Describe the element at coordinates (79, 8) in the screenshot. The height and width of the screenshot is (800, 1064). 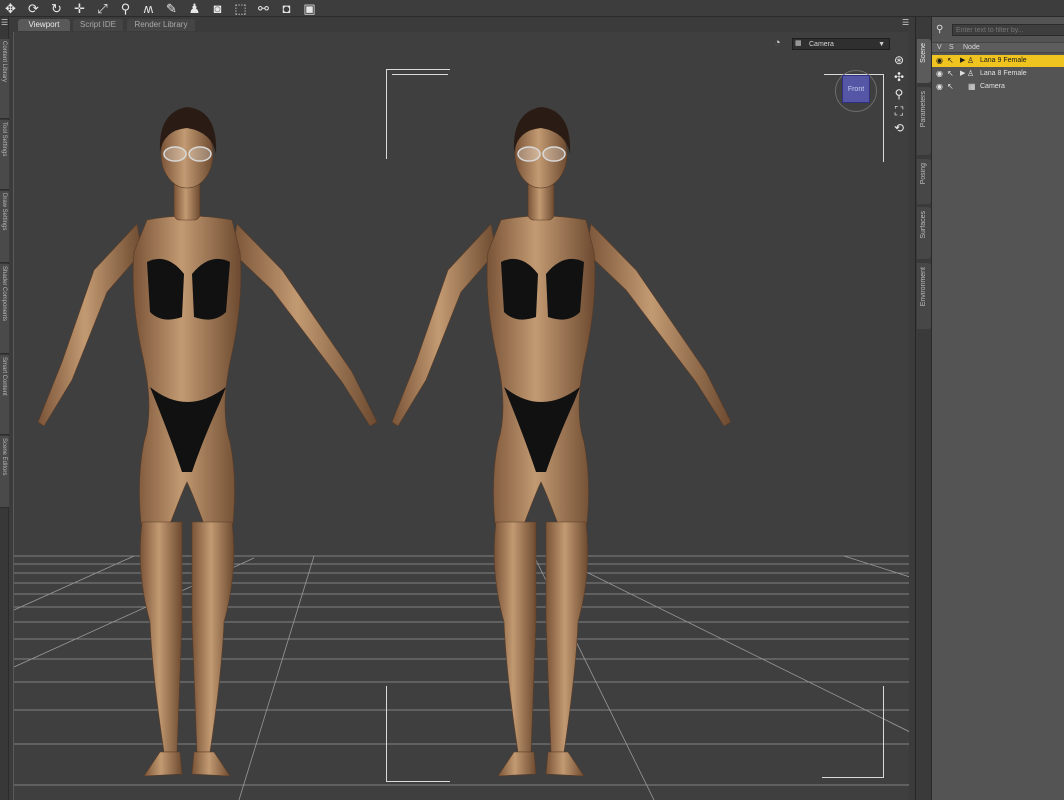
I see `translate-tool-icon: ✛` at that location.